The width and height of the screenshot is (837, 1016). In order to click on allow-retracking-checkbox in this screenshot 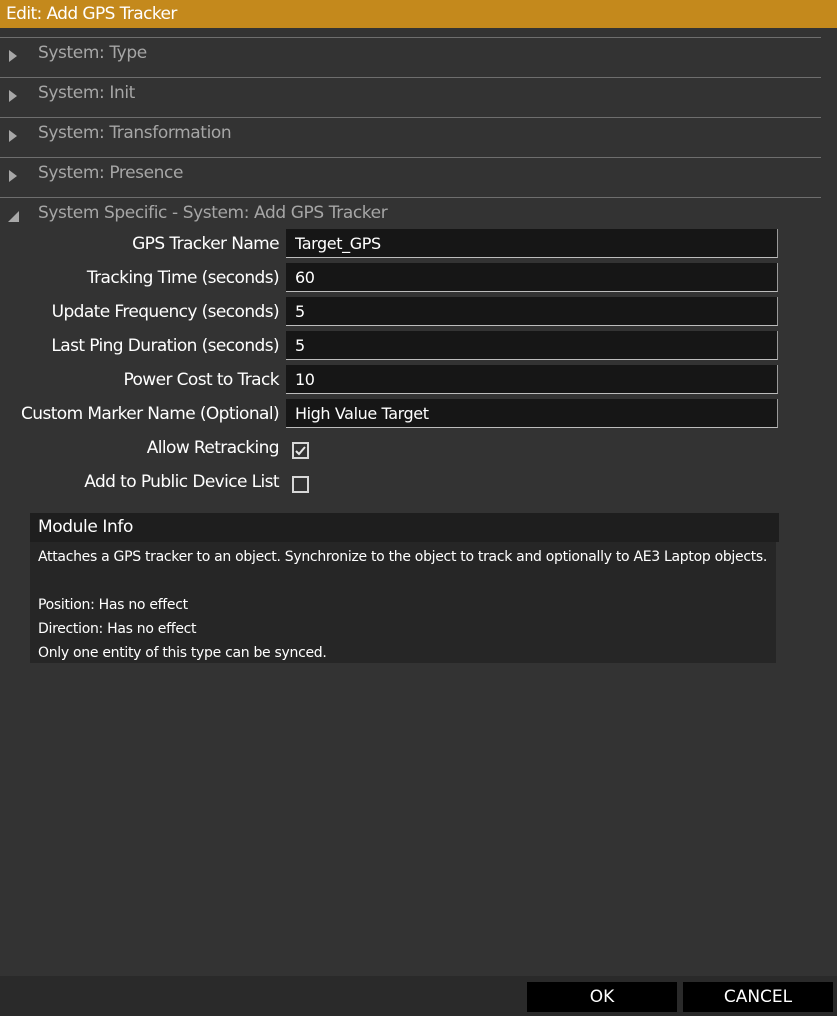, I will do `click(300, 450)`.